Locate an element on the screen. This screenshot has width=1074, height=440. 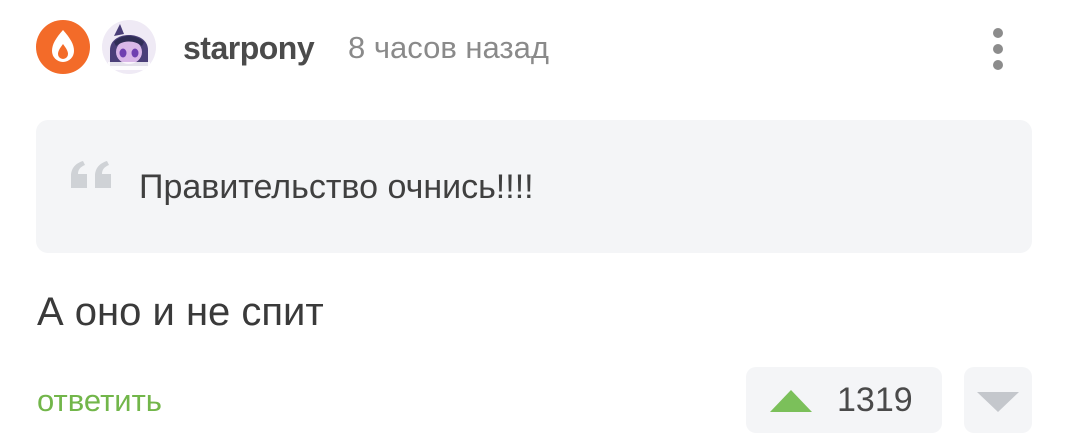
downvote-button is located at coordinates (998, 400).